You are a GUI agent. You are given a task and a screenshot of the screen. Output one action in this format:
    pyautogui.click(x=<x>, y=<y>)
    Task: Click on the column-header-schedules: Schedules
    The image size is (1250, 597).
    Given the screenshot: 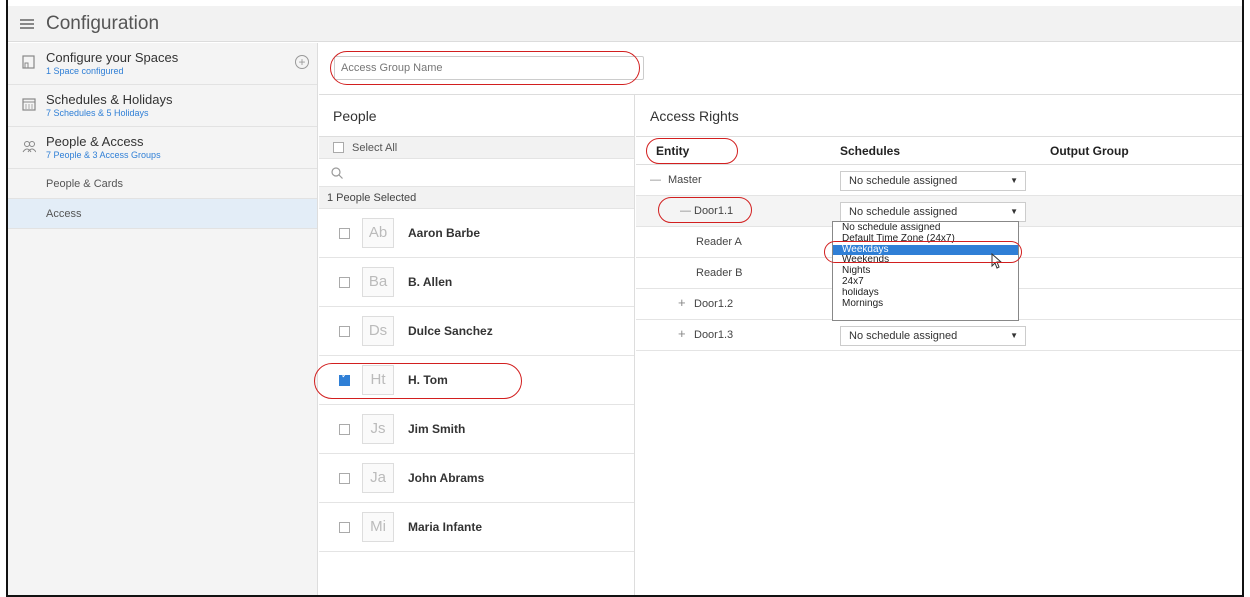 What is the action you would take?
    pyautogui.click(x=870, y=151)
    